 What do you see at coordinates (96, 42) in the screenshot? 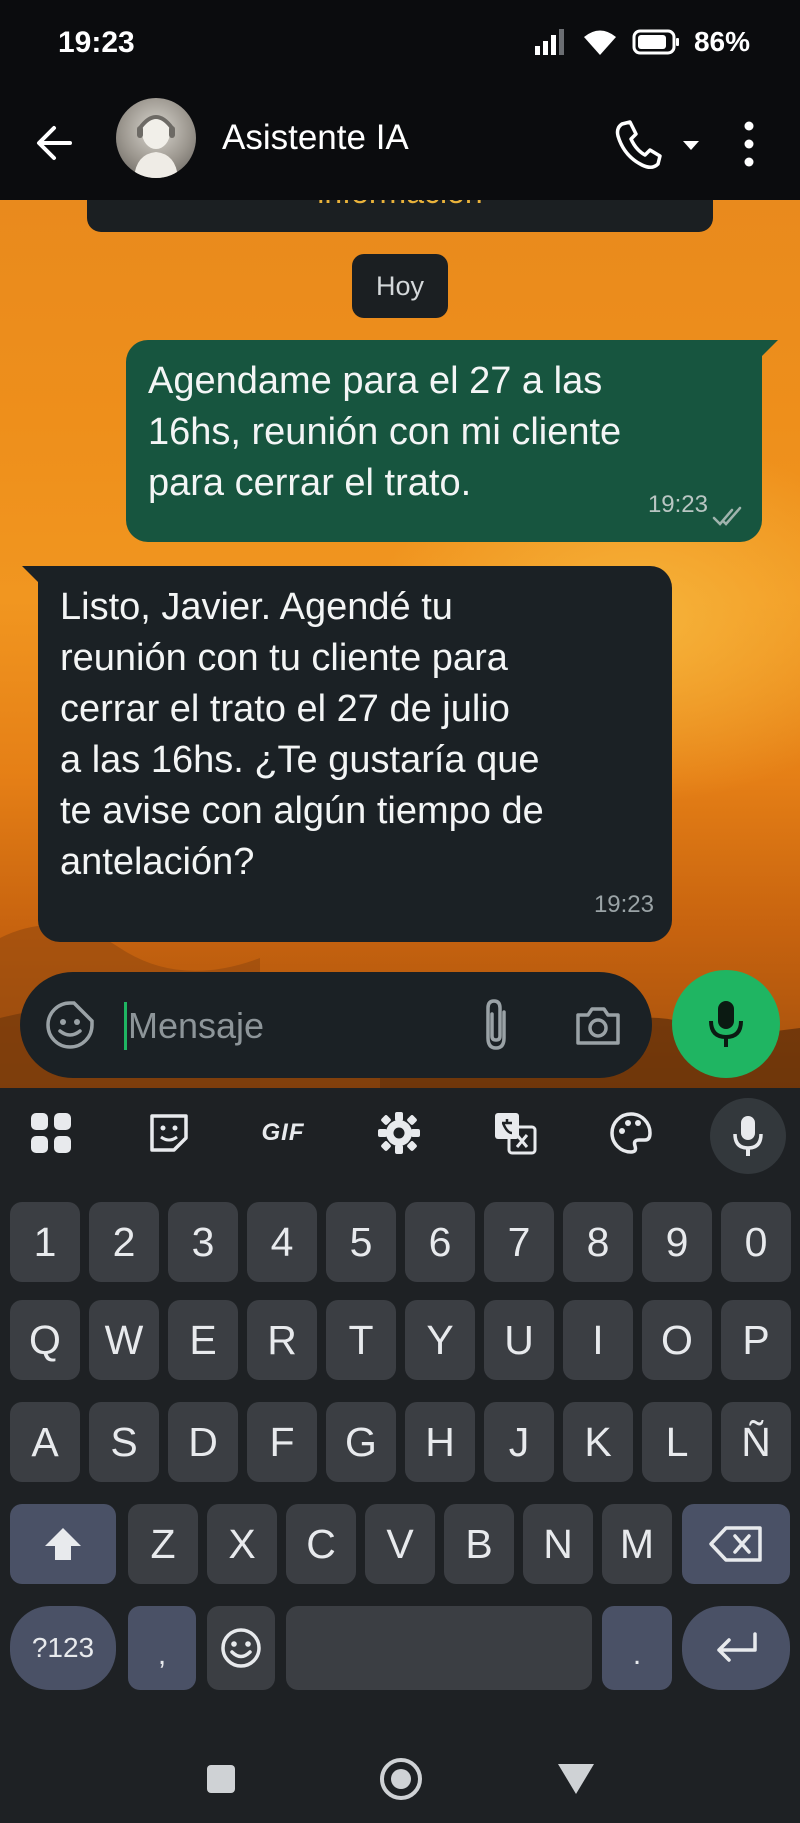
I see `status-time: 19:23` at bounding box center [96, 42].